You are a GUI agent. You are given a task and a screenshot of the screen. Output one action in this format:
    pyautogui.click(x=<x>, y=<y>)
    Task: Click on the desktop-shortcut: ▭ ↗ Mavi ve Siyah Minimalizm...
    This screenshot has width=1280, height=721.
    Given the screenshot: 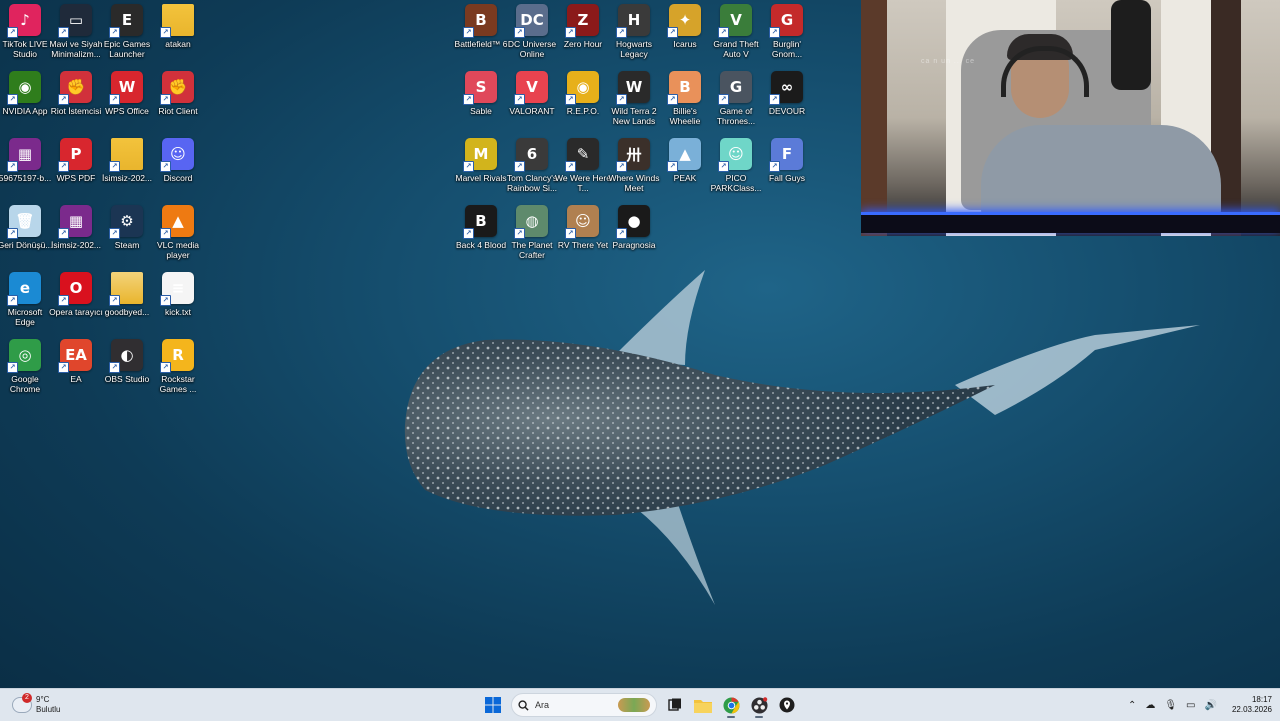 What is the action you would take?
    pyautogui.click(x=76, y=36)
    